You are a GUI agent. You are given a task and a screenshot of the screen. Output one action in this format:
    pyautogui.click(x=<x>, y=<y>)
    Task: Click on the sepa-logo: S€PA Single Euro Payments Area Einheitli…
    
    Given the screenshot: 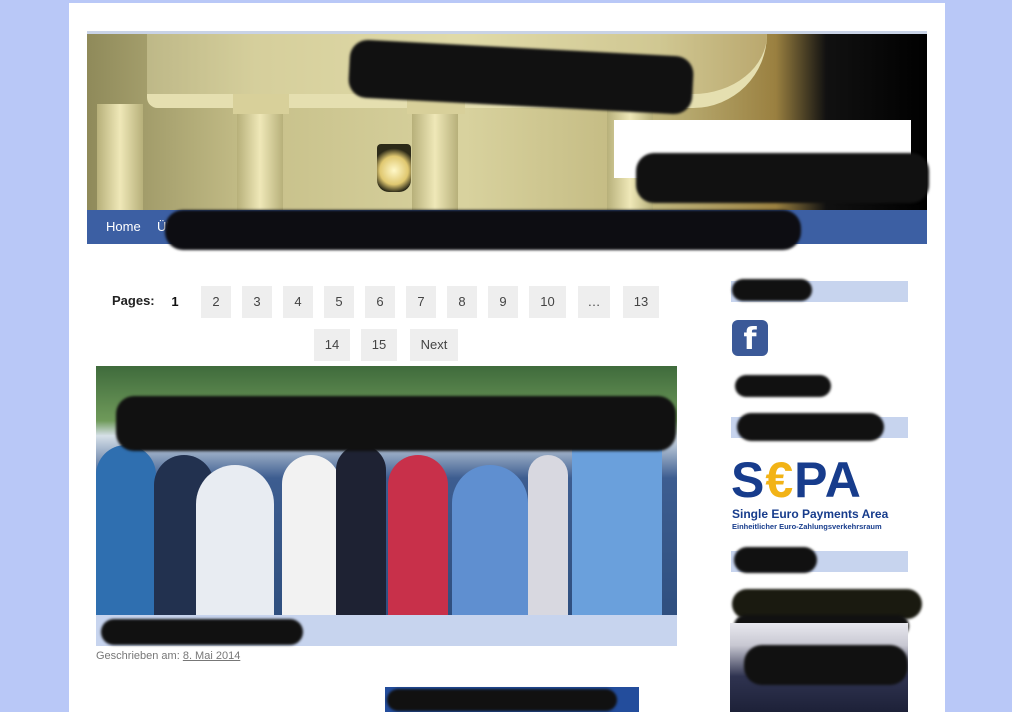 What is the action you would take?
    pyautogui.click(x=818, y=493)
    